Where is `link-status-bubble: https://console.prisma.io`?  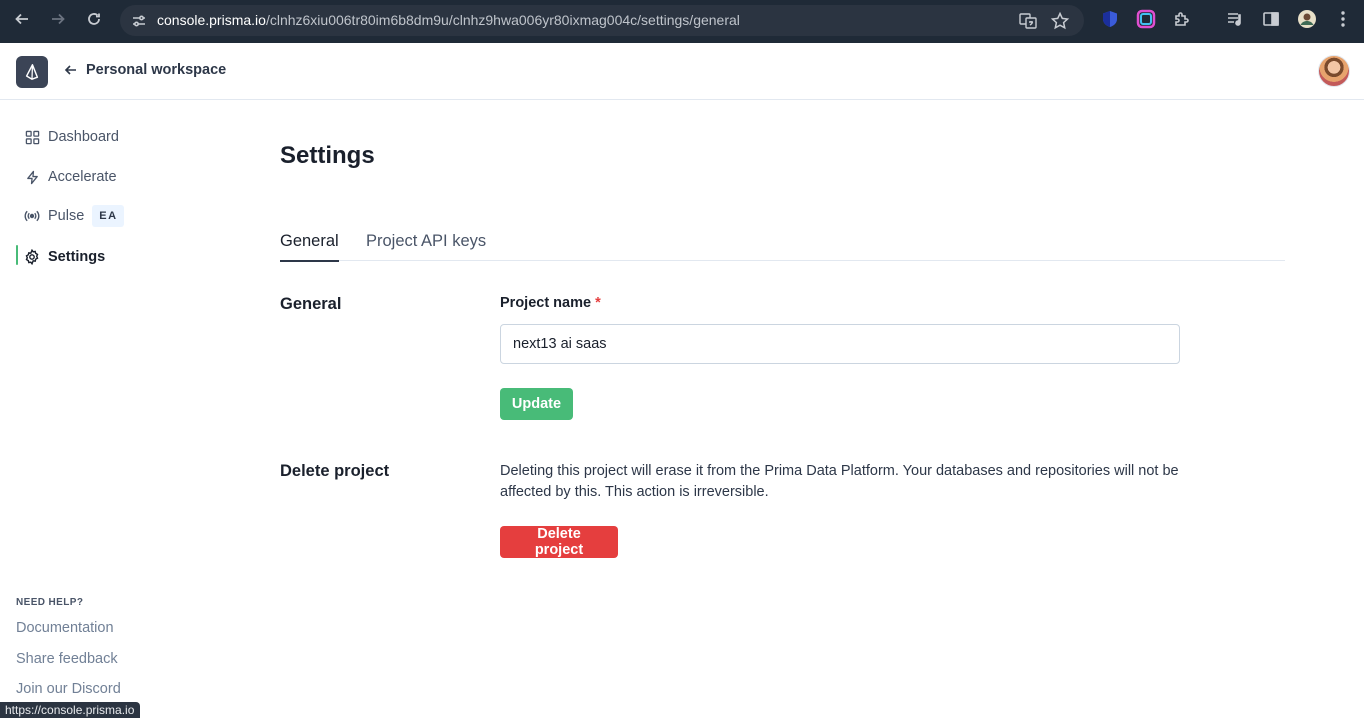 link-status-bubble: https://console.prisma.io is located at coordinates (70, 710).